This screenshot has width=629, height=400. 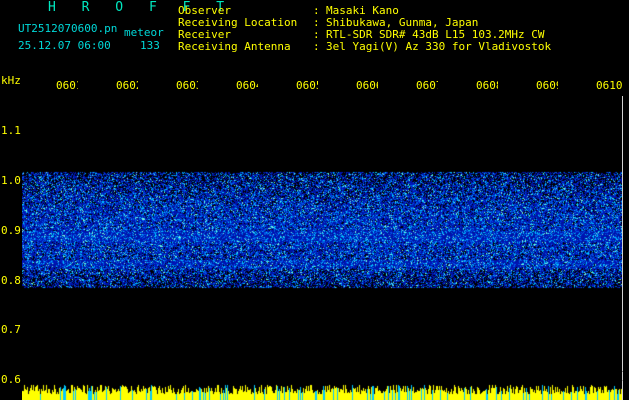 I want to click on time-tick: 0603, so click(x=187, y=86).